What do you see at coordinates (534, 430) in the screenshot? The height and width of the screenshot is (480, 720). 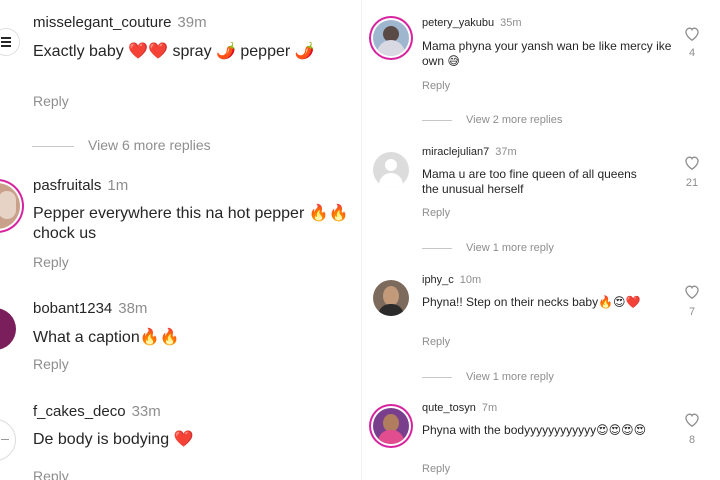 I see `comment-text-body: Phyna with the bodyyyyyyyyyyyy😍😍😍😍` at bounding box center [534, 430].